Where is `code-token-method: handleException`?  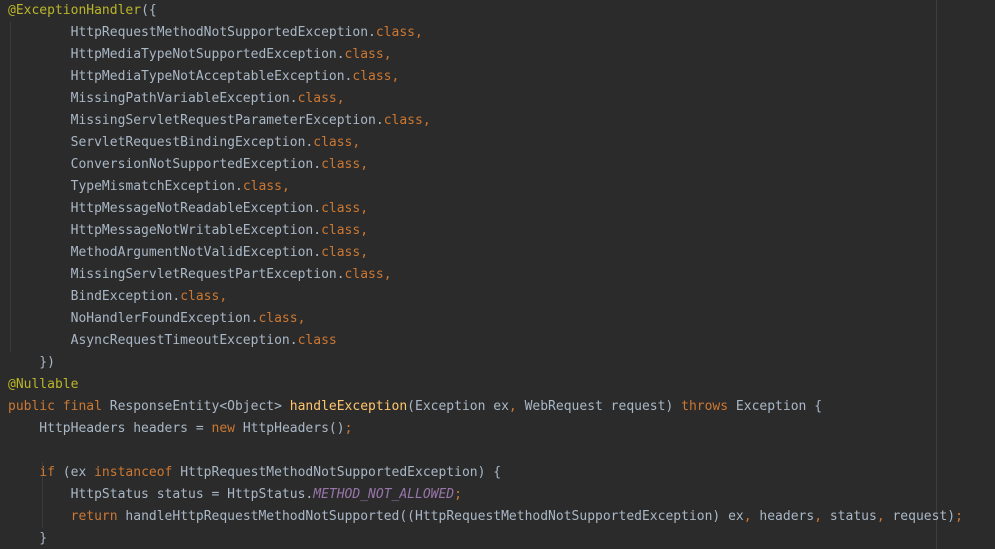
code-token-method: handleException is located at coordinates (348, 406).